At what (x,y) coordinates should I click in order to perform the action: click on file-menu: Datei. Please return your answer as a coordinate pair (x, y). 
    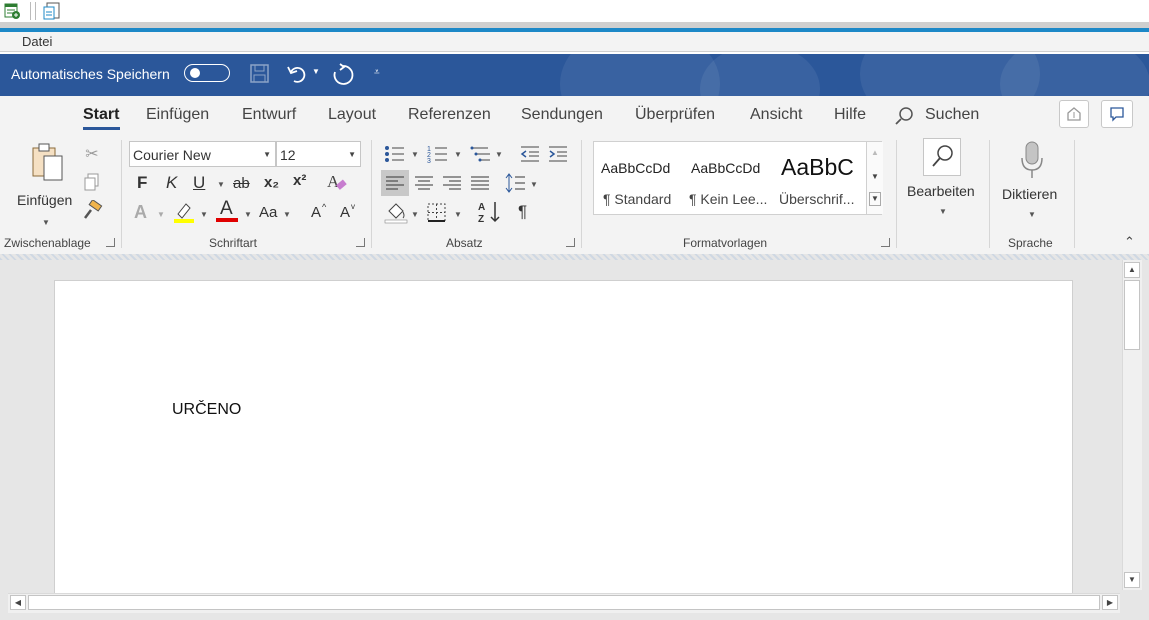
    Looking at the image, I should click on (37, 41).